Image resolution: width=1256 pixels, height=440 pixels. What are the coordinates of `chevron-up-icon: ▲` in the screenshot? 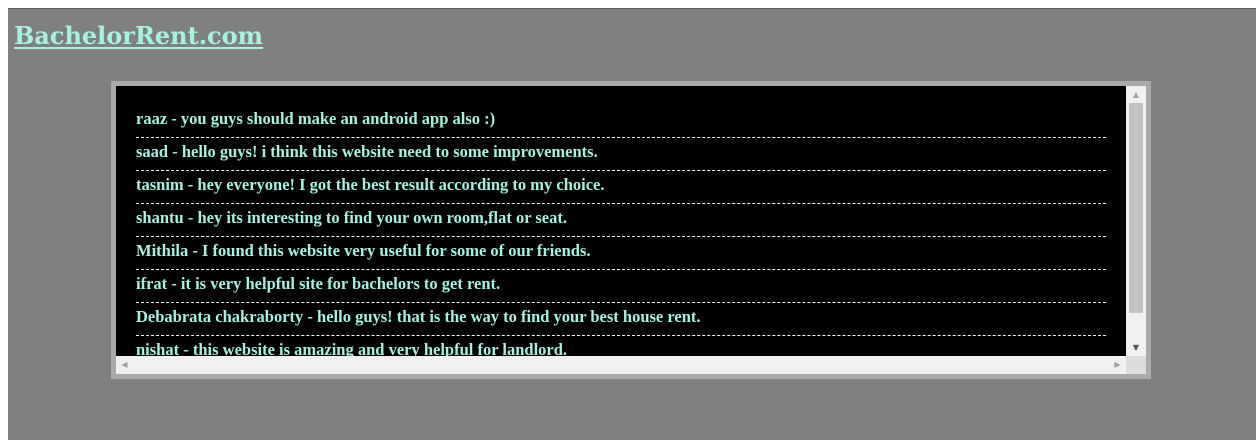 It's located at (1136, 94).